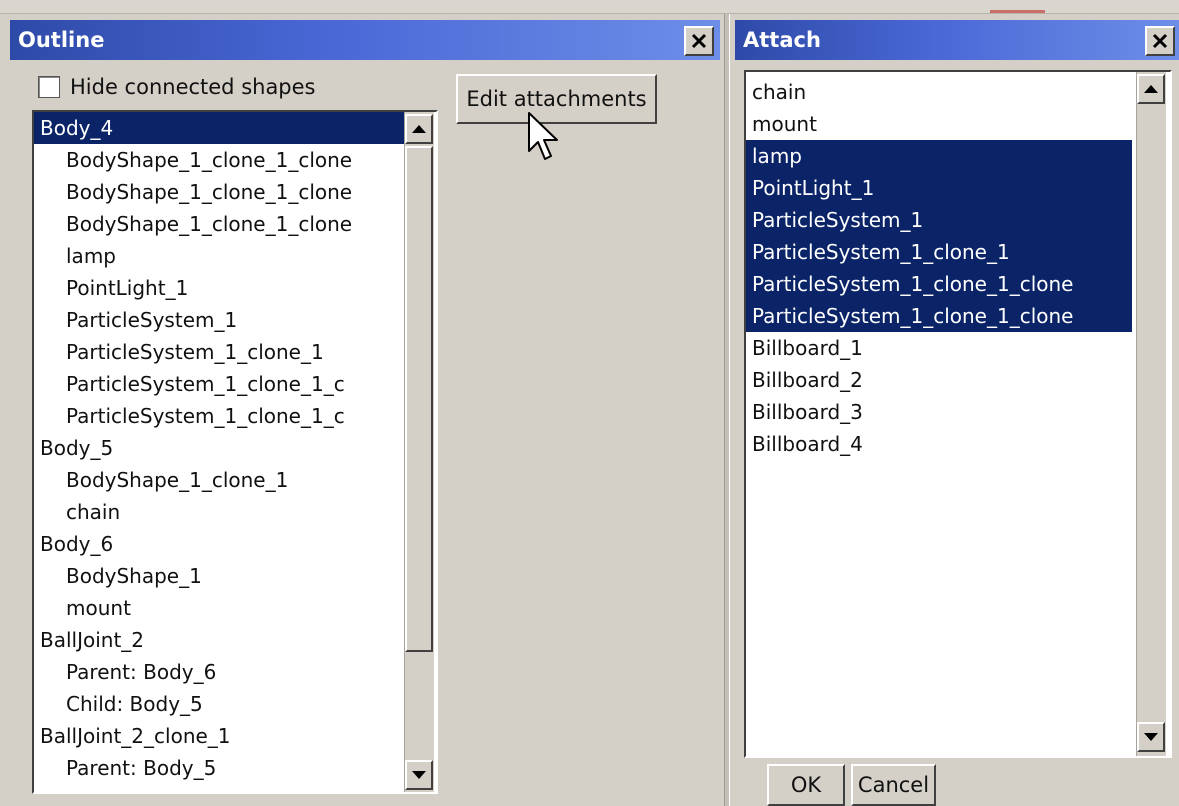 The width and height of the screenshot is (1179, 806). Describe the element at coordinates (219, 352) in the screenshot. I see `outline-tree-item: ParticleSystem_1_clone_1` at that location.